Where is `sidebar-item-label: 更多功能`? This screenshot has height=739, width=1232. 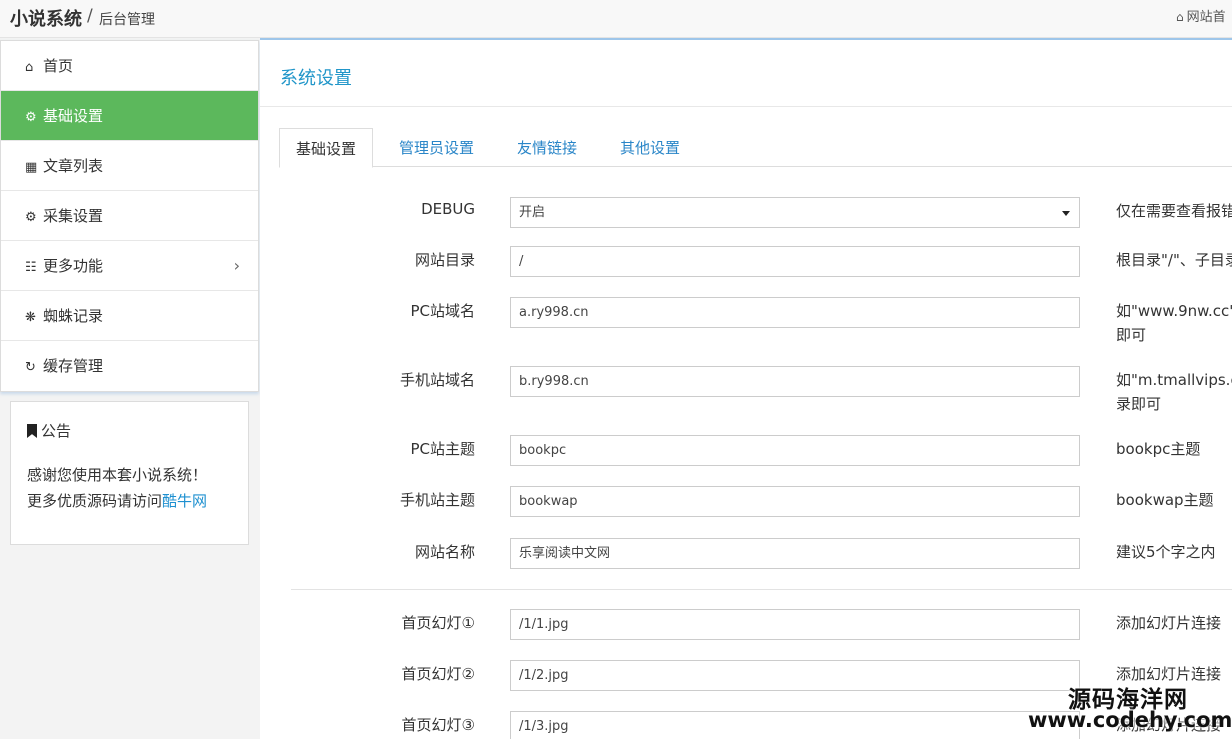
sidebar-item-label: 更多功能 is located at coordinates (73, 266).